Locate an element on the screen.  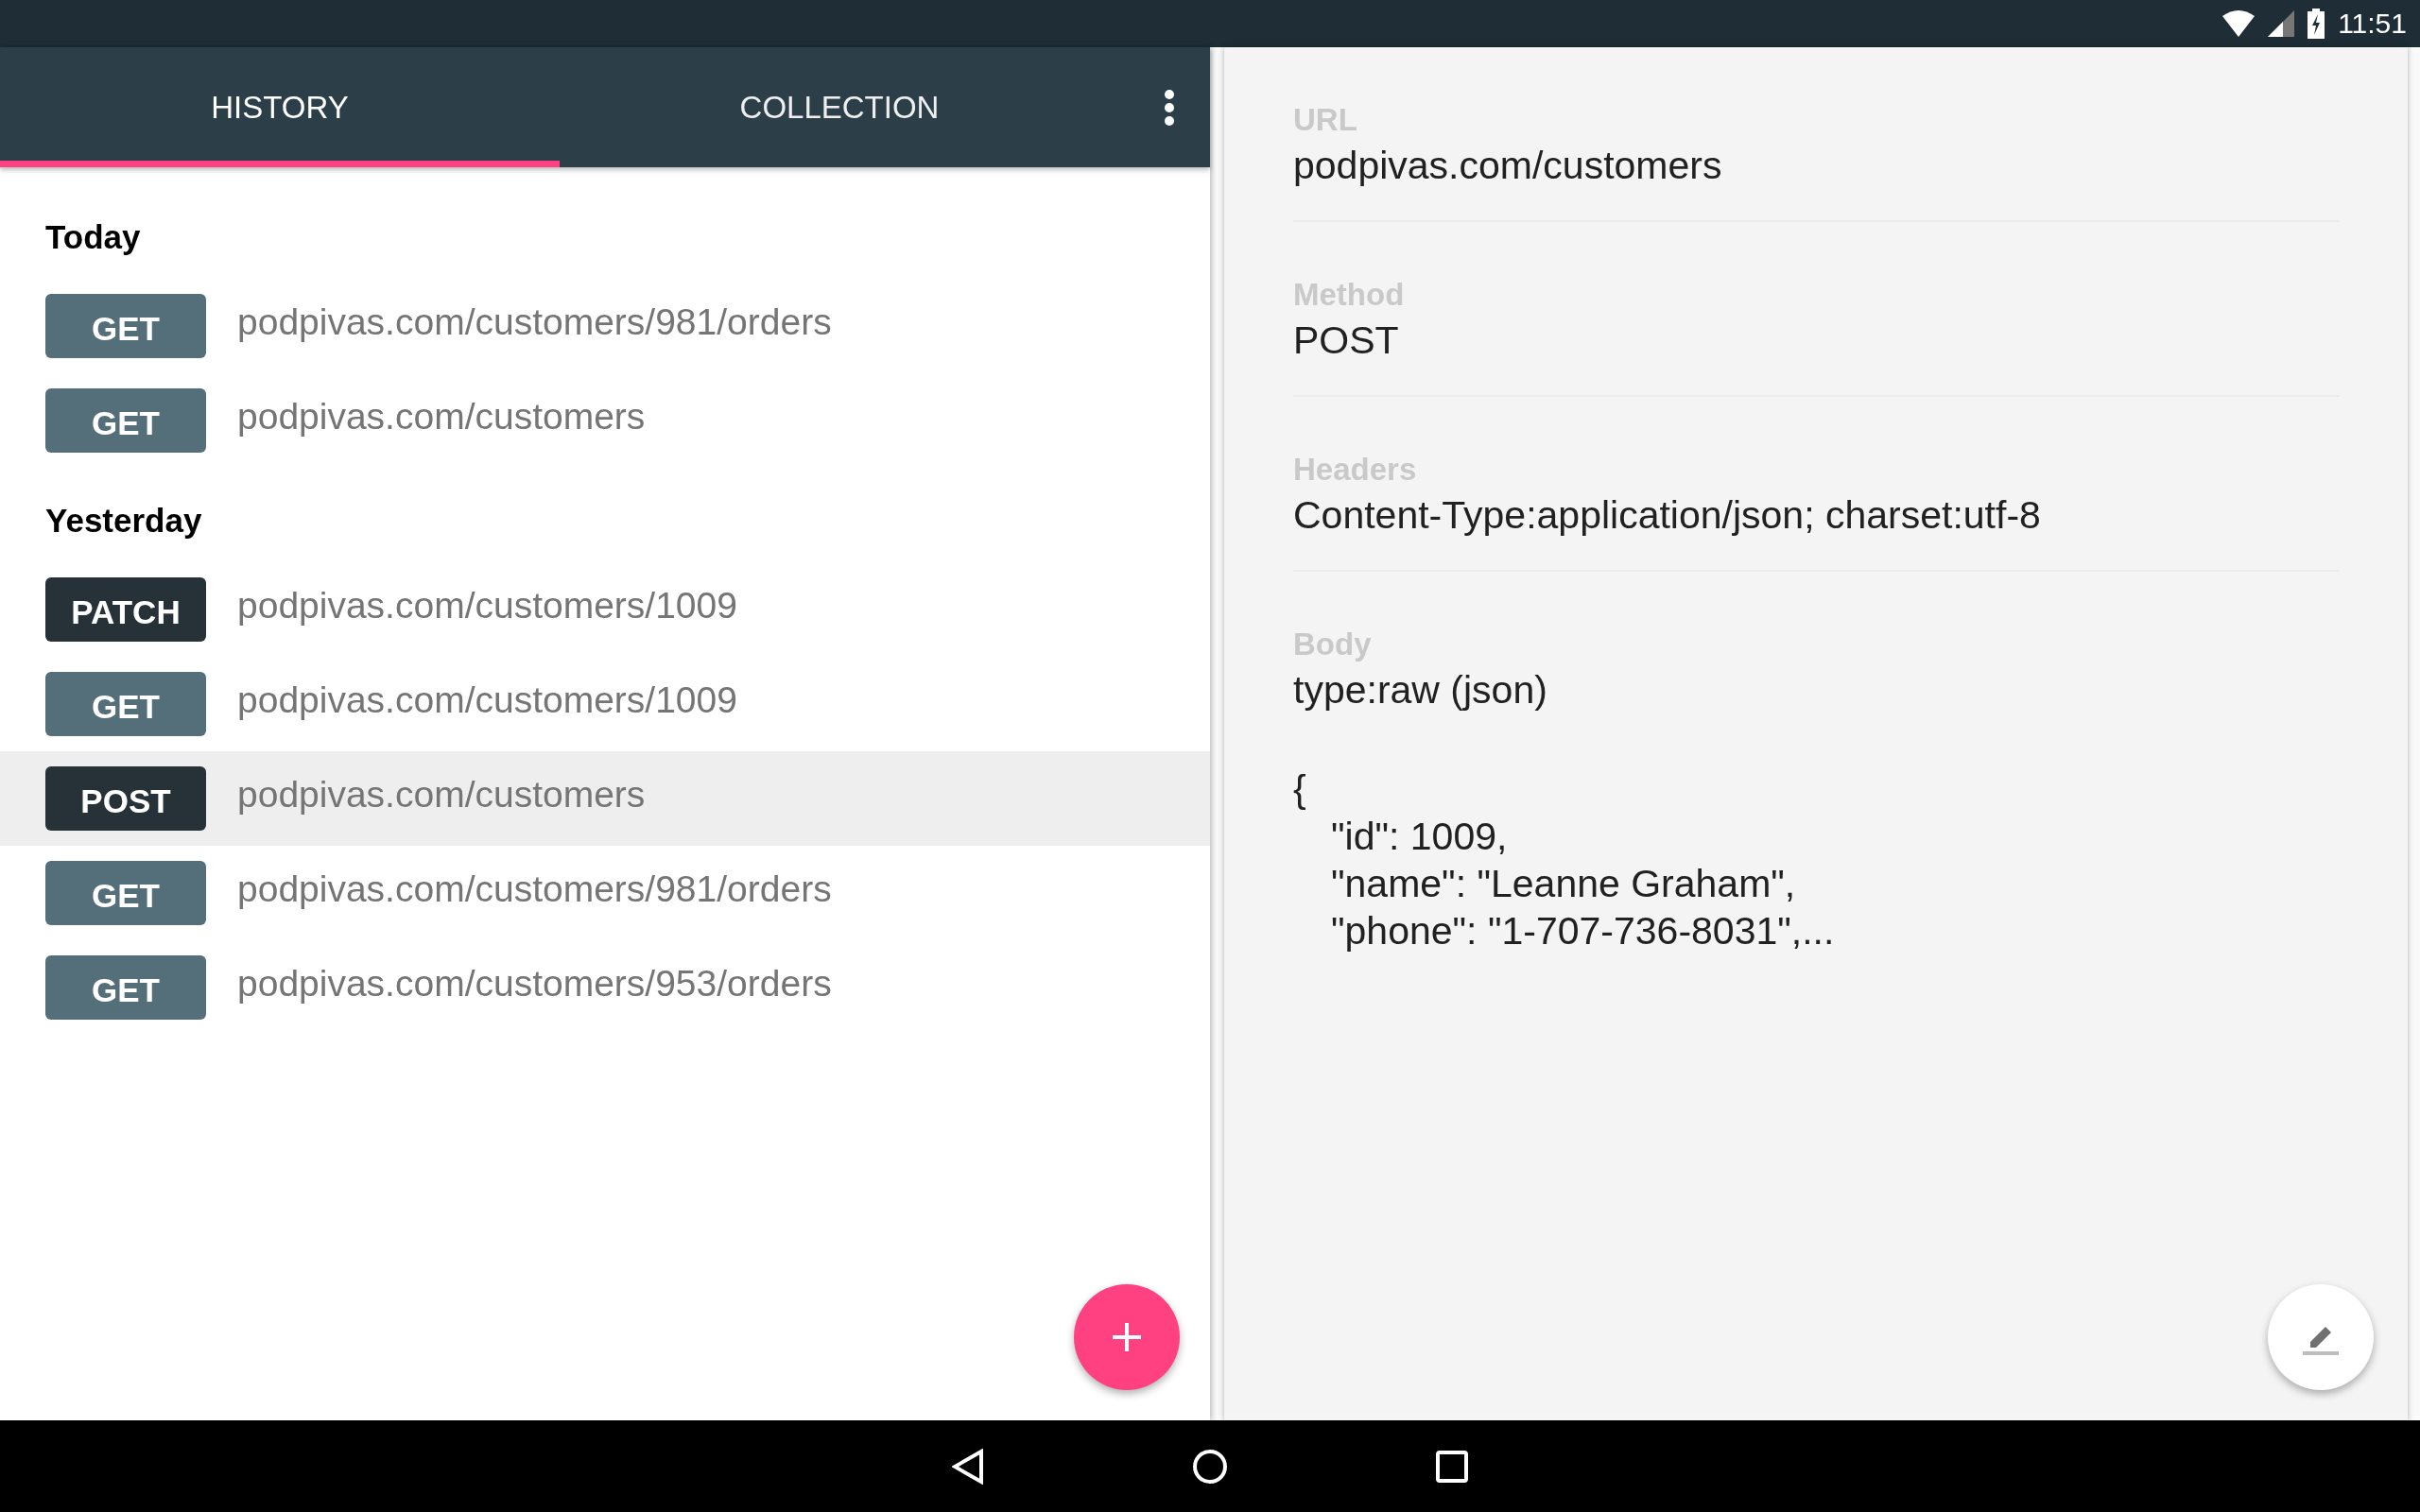
home-icon is located at coordinates (1210, 1466).